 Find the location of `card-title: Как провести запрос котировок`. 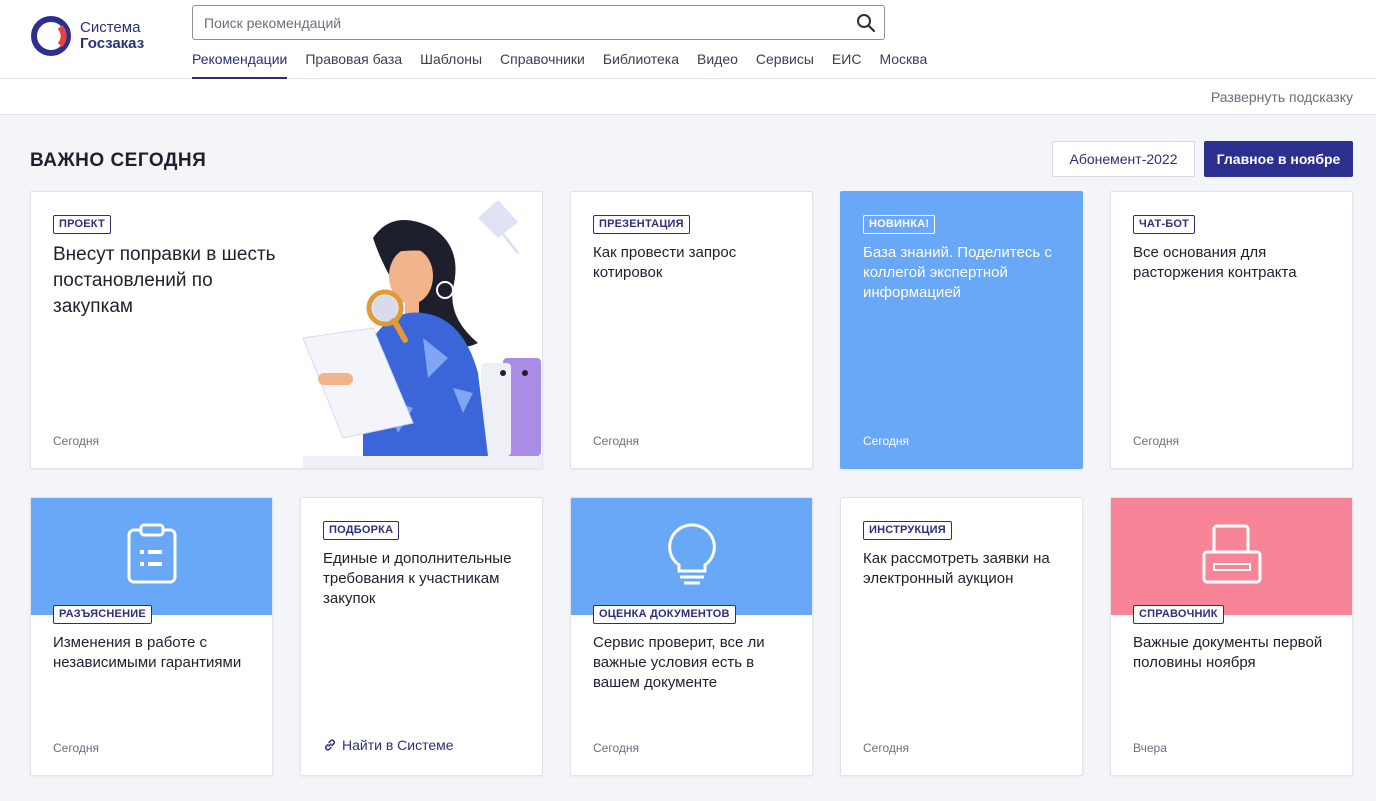

card-title: Как провести запрос котировок is located at coordinates (665, 262).